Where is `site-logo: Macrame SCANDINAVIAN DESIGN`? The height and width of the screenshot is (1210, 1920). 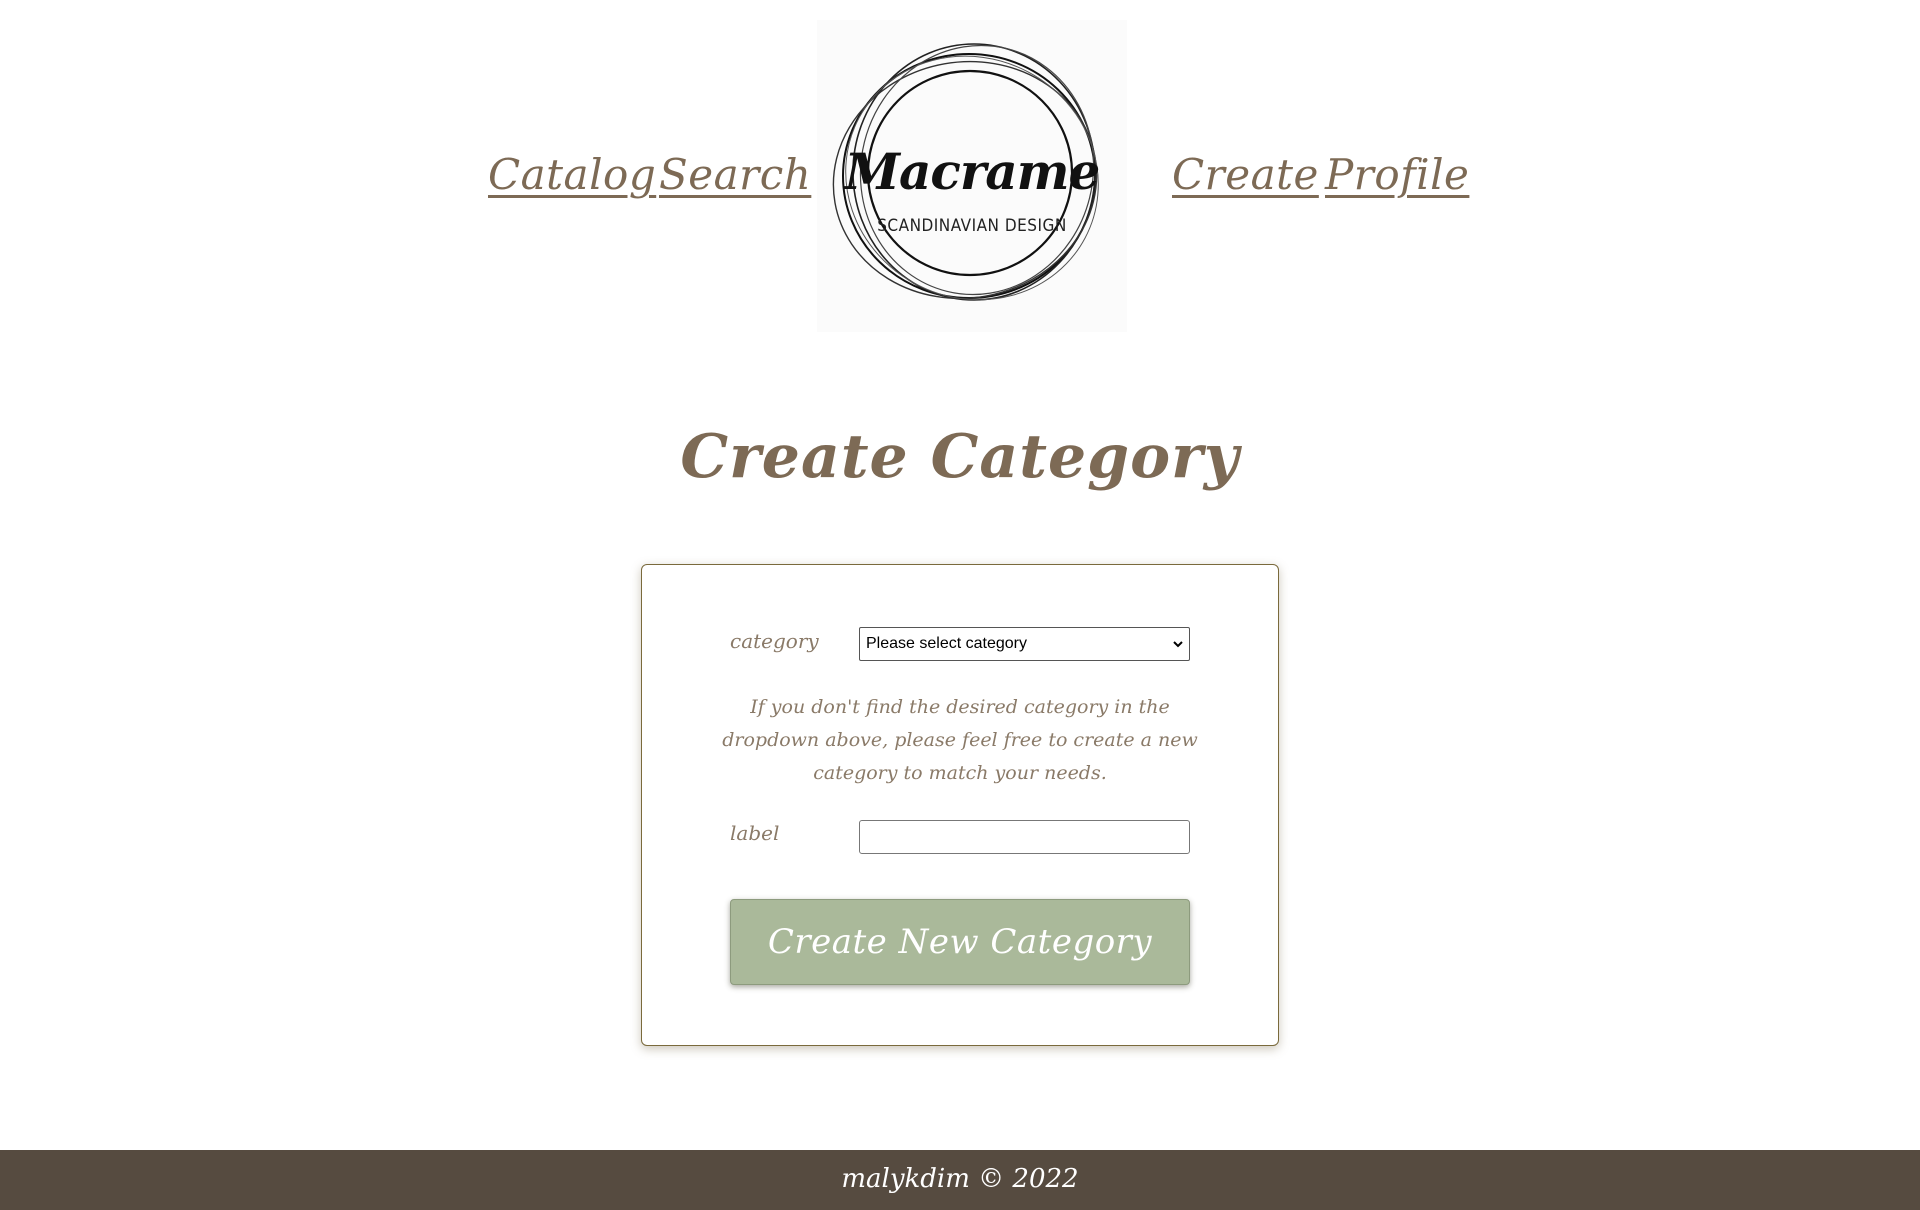 site-logo: Macrame SCANDINAVIAN DESIGN is located at coordinates (972, 176).